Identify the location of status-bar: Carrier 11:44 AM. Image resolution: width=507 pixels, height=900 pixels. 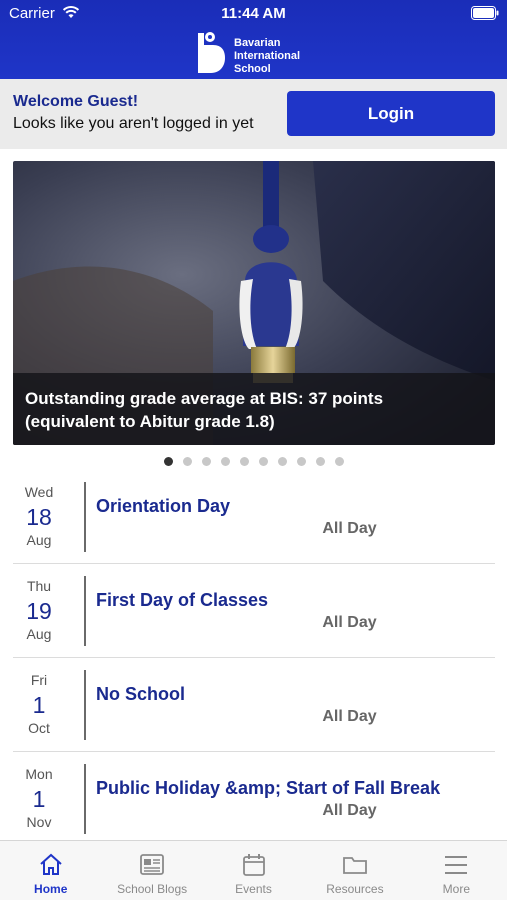
(253, 14).